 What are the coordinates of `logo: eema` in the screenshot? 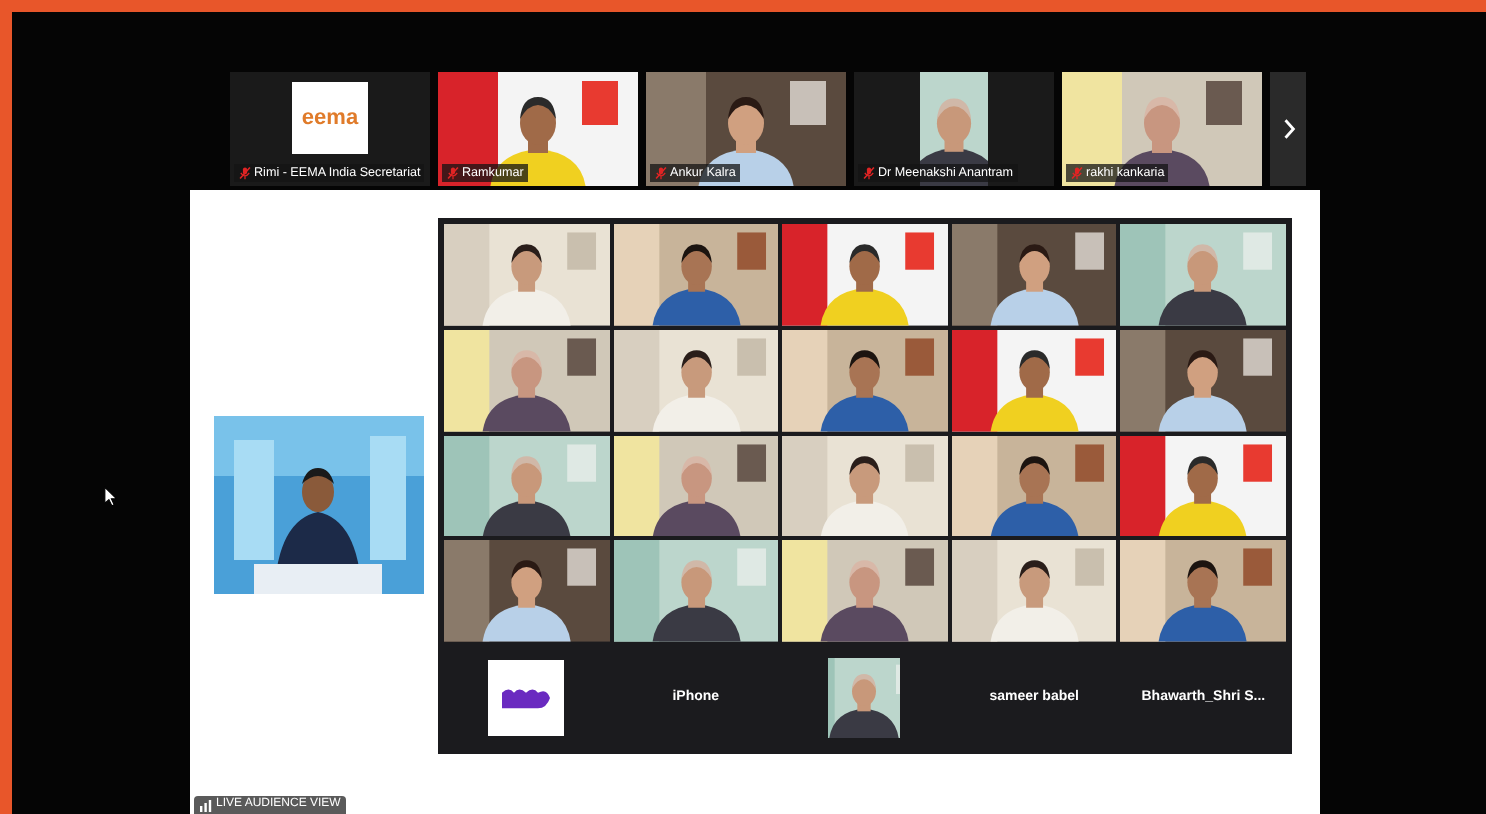 It's located at (330, 117).